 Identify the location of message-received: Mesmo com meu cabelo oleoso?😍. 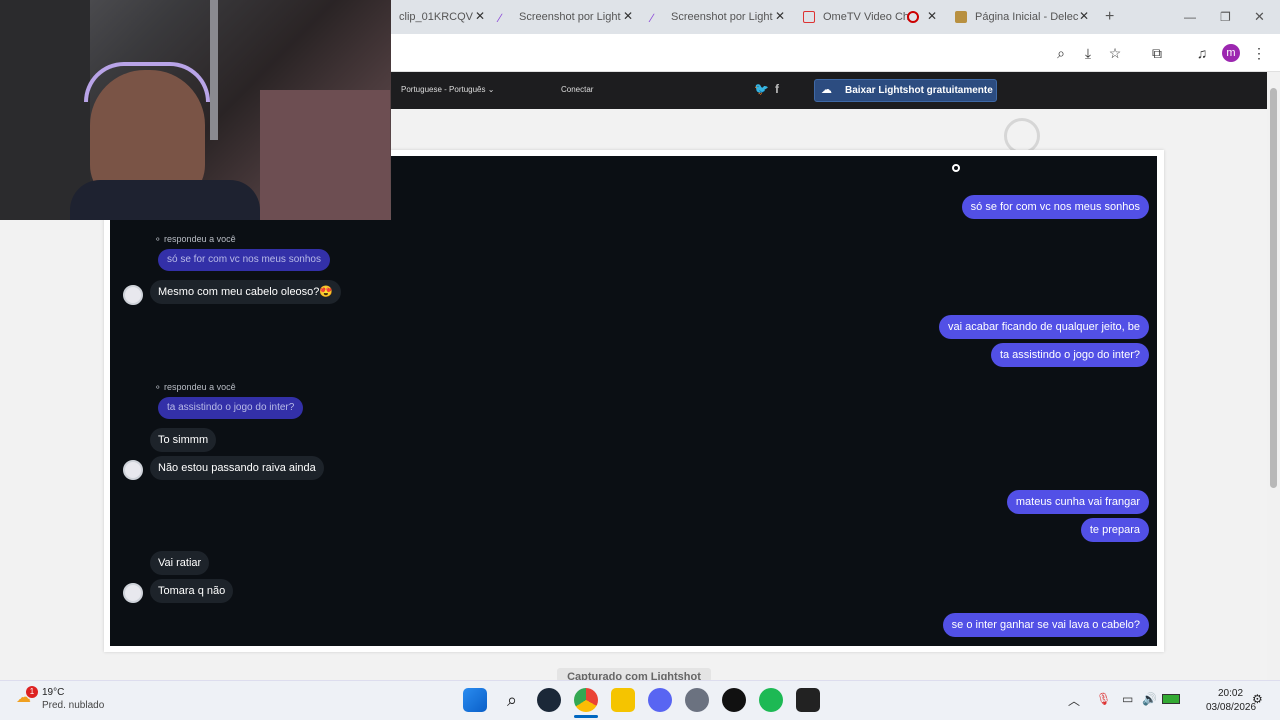
(246, 292).